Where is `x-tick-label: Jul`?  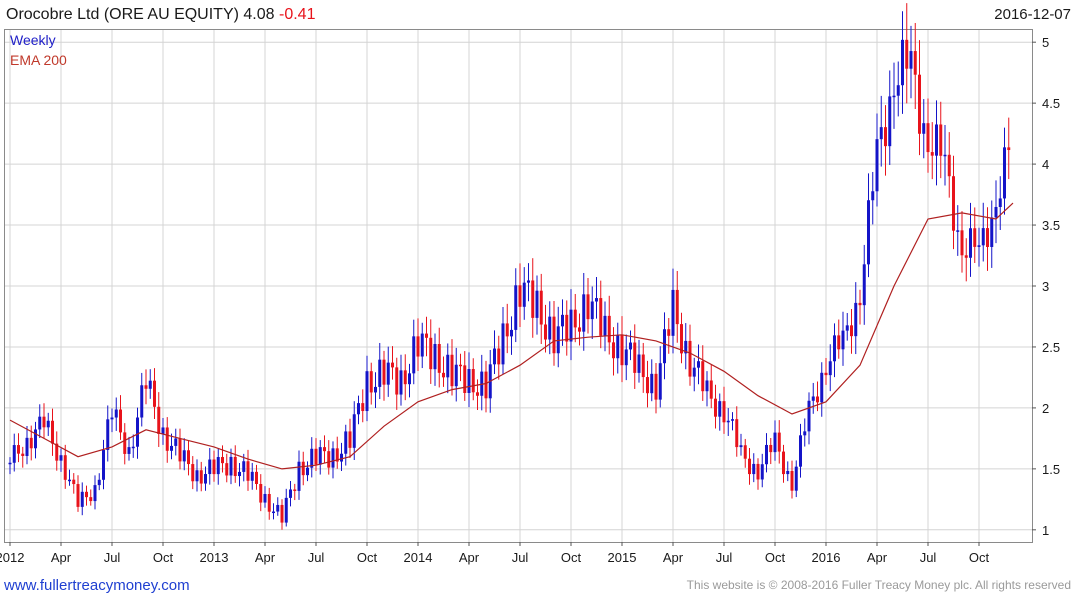
x-tick-label: Jul is located at coordinates (724, 557).